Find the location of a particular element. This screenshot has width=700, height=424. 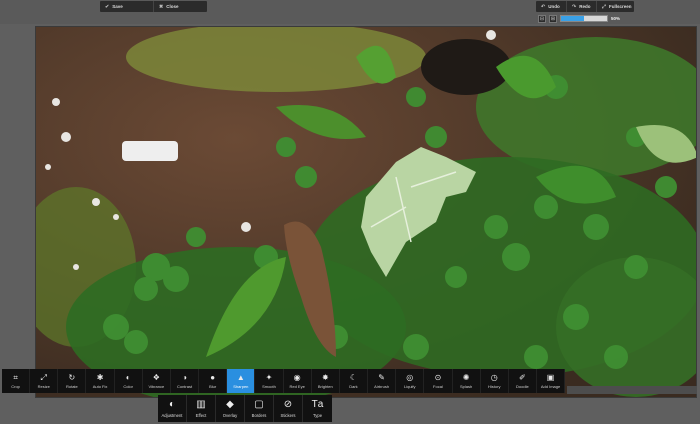

category-effect: ▥ Effect is located at coordinates (201, 408).